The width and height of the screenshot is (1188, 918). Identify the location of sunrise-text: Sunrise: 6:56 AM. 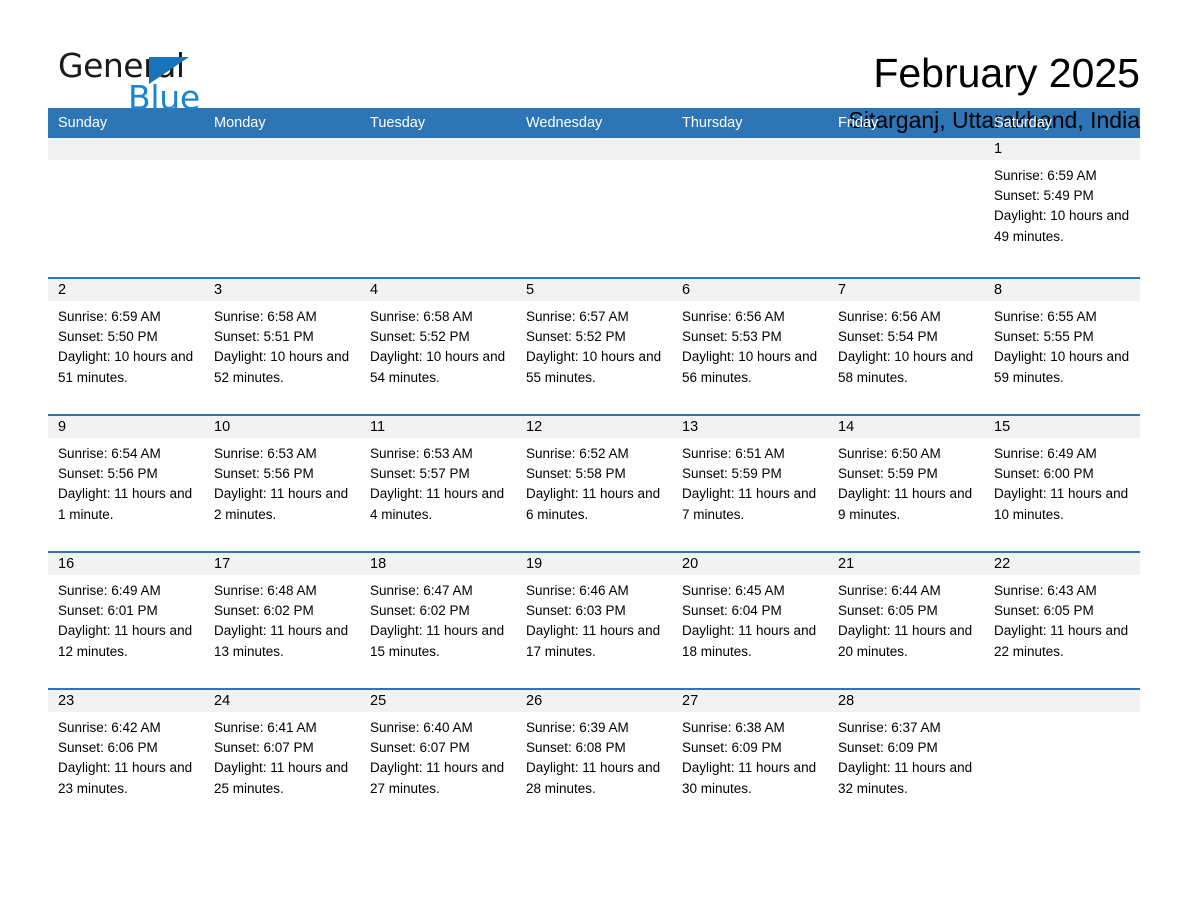
(733, 316).